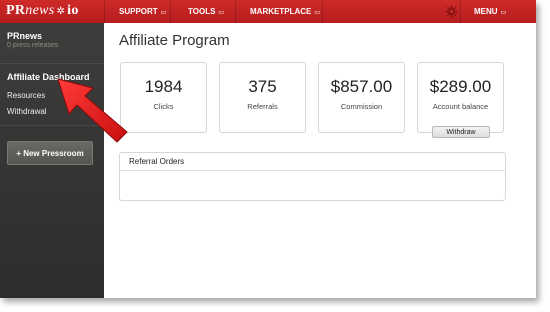 Image resolution: width=550 pixels, height=312 pixels. What do you see at coordinates (206, 11) in the screenshot?
I see `nav-tools: TOOLS ▭` at bounding box center [206, 11].